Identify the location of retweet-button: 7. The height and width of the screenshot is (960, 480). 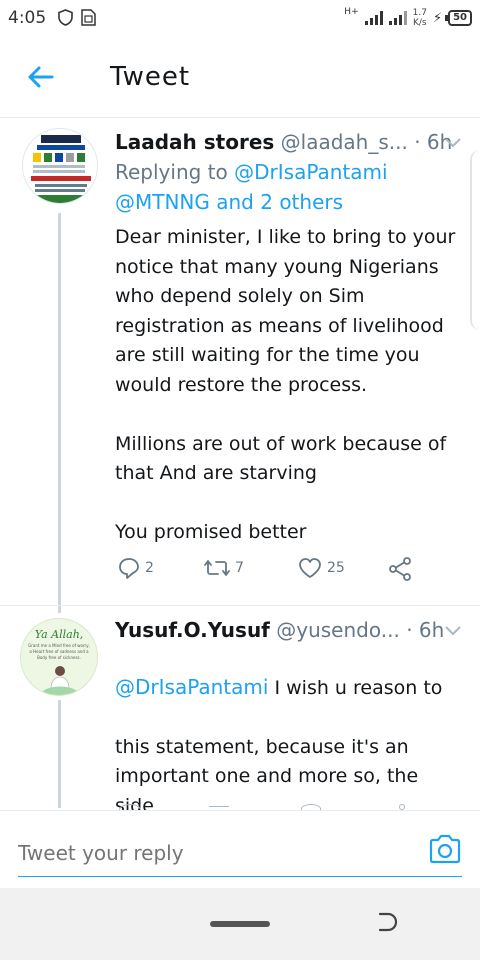
(223, 568).